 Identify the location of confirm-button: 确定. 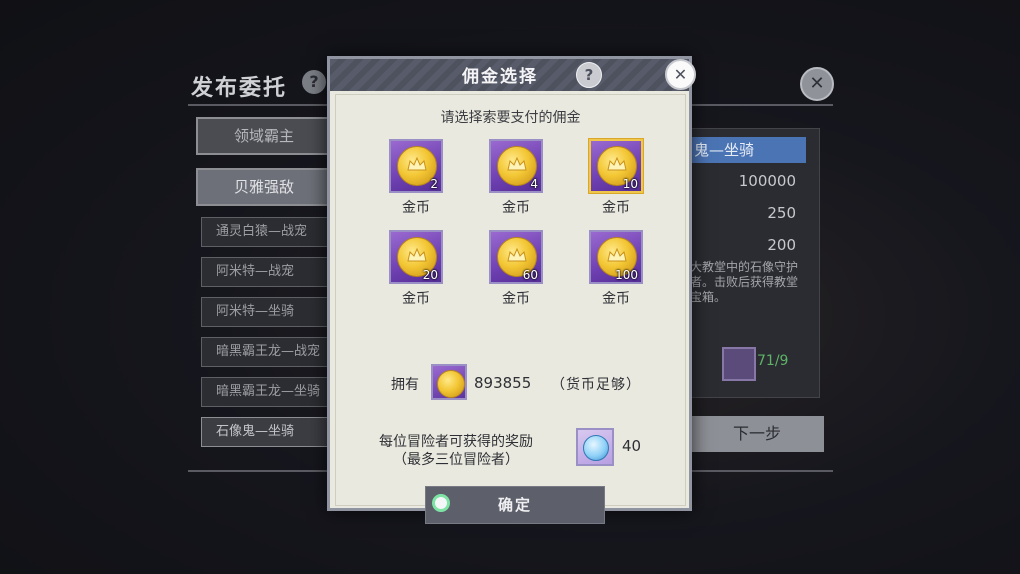
(515, 505).